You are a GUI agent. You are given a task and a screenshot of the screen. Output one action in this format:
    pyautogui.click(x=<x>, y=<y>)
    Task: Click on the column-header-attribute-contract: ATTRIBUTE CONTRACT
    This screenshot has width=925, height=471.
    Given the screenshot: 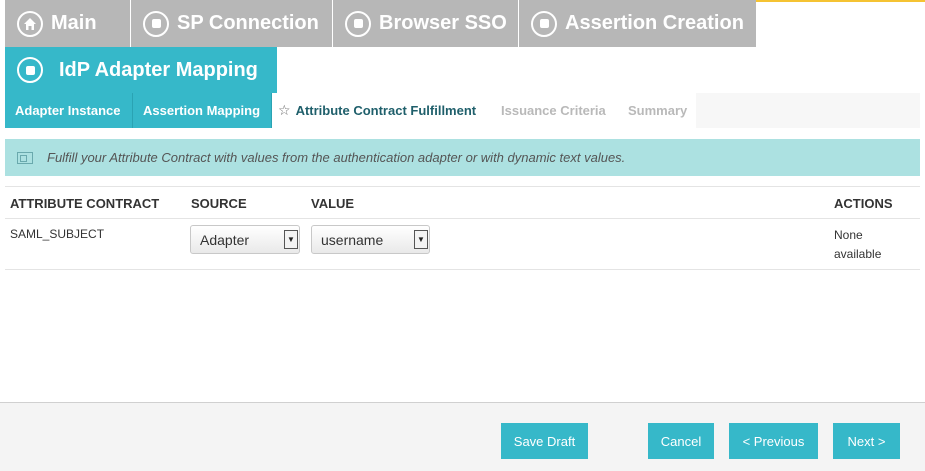 What is the action you would take?
    pyautogui.click(x=85, y=203)
    